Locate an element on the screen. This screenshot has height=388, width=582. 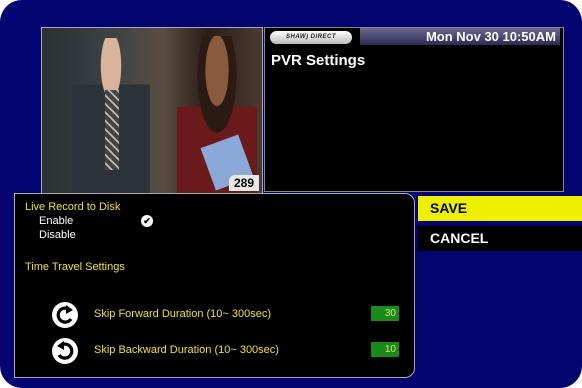
skip-forward-value: 30 is located at coordinates (385, 313).